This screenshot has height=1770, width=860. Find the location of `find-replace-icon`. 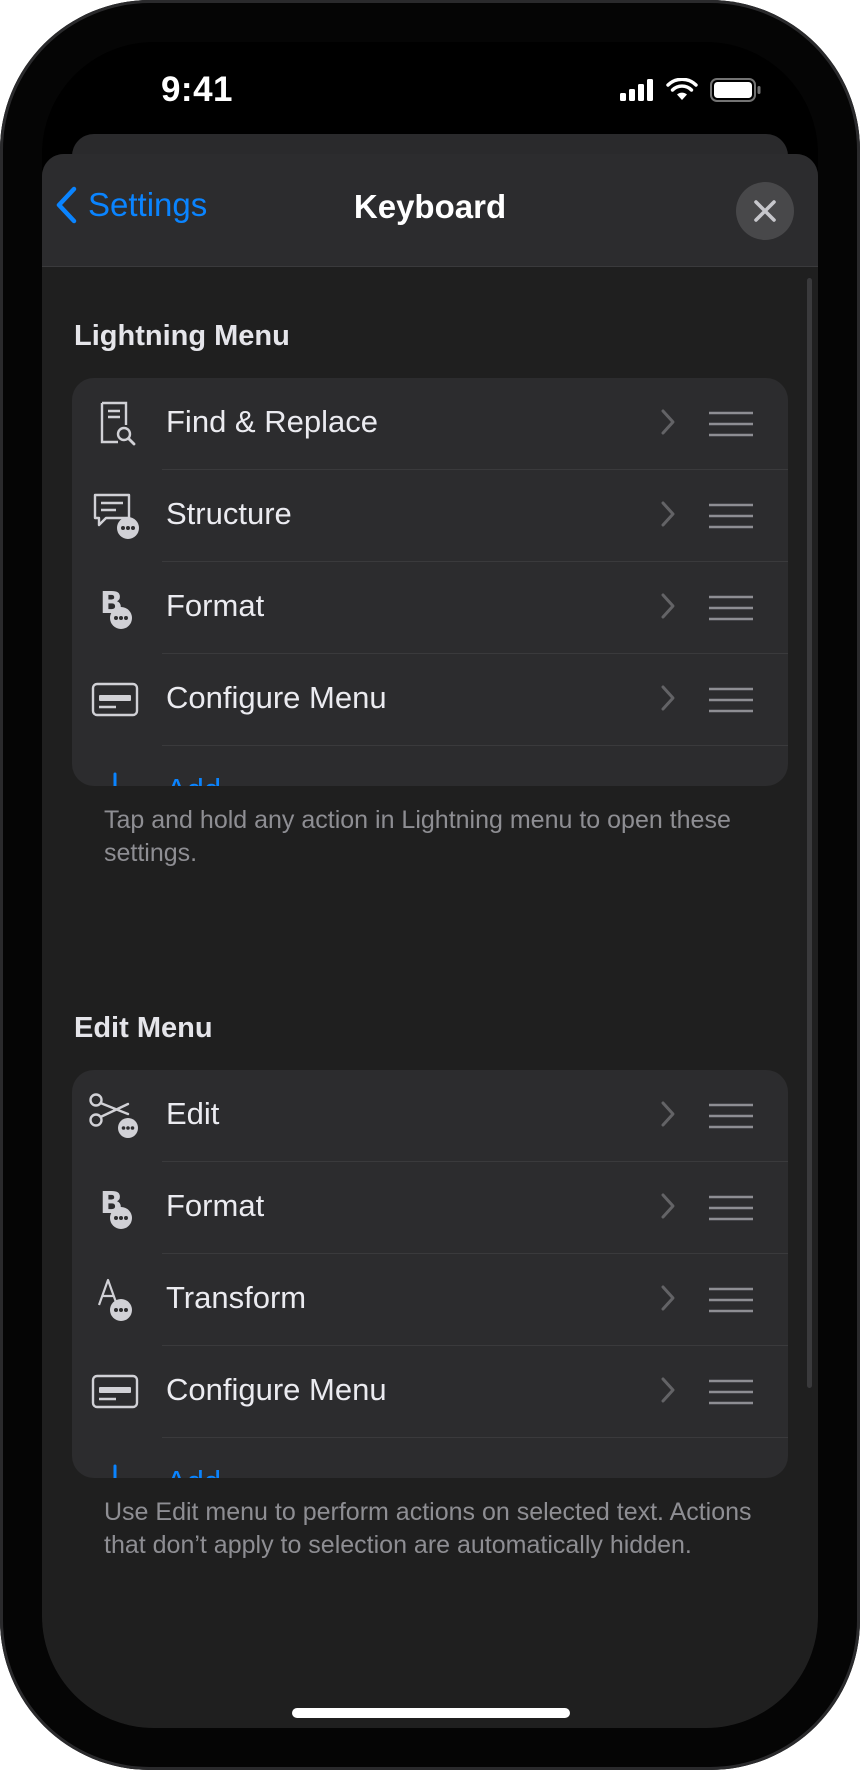

find-replace-icon is located at coordinates (118, 423).